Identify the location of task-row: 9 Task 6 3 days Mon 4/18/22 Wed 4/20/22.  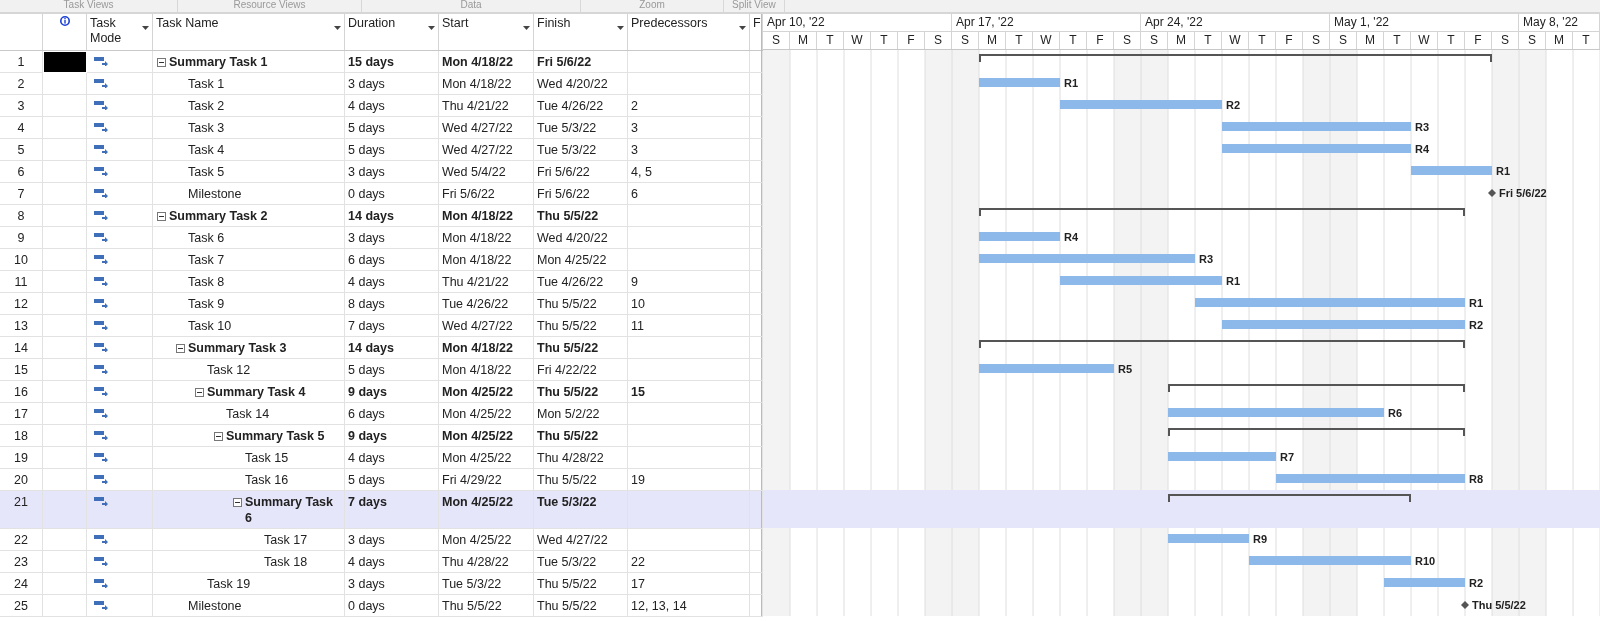
(380, 238).